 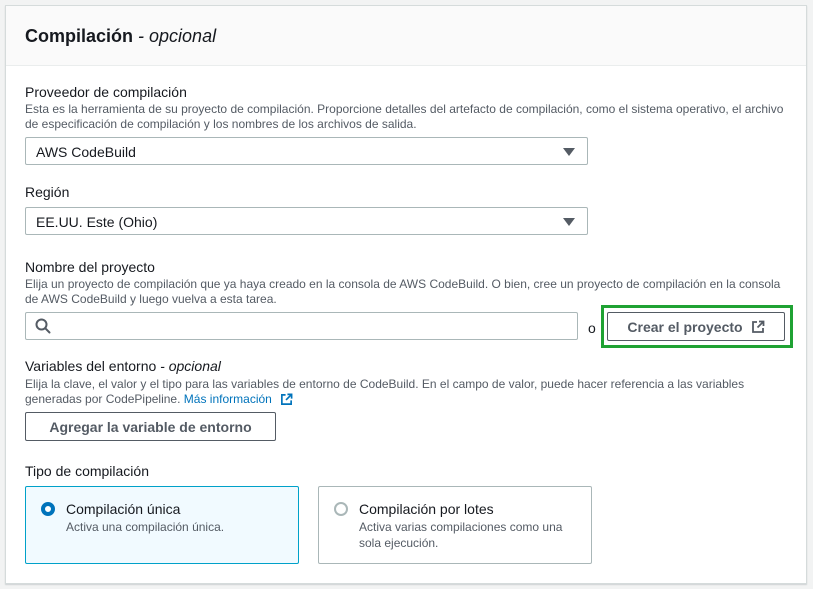 I want to click on or-text: o, so click(x=592, y=328).